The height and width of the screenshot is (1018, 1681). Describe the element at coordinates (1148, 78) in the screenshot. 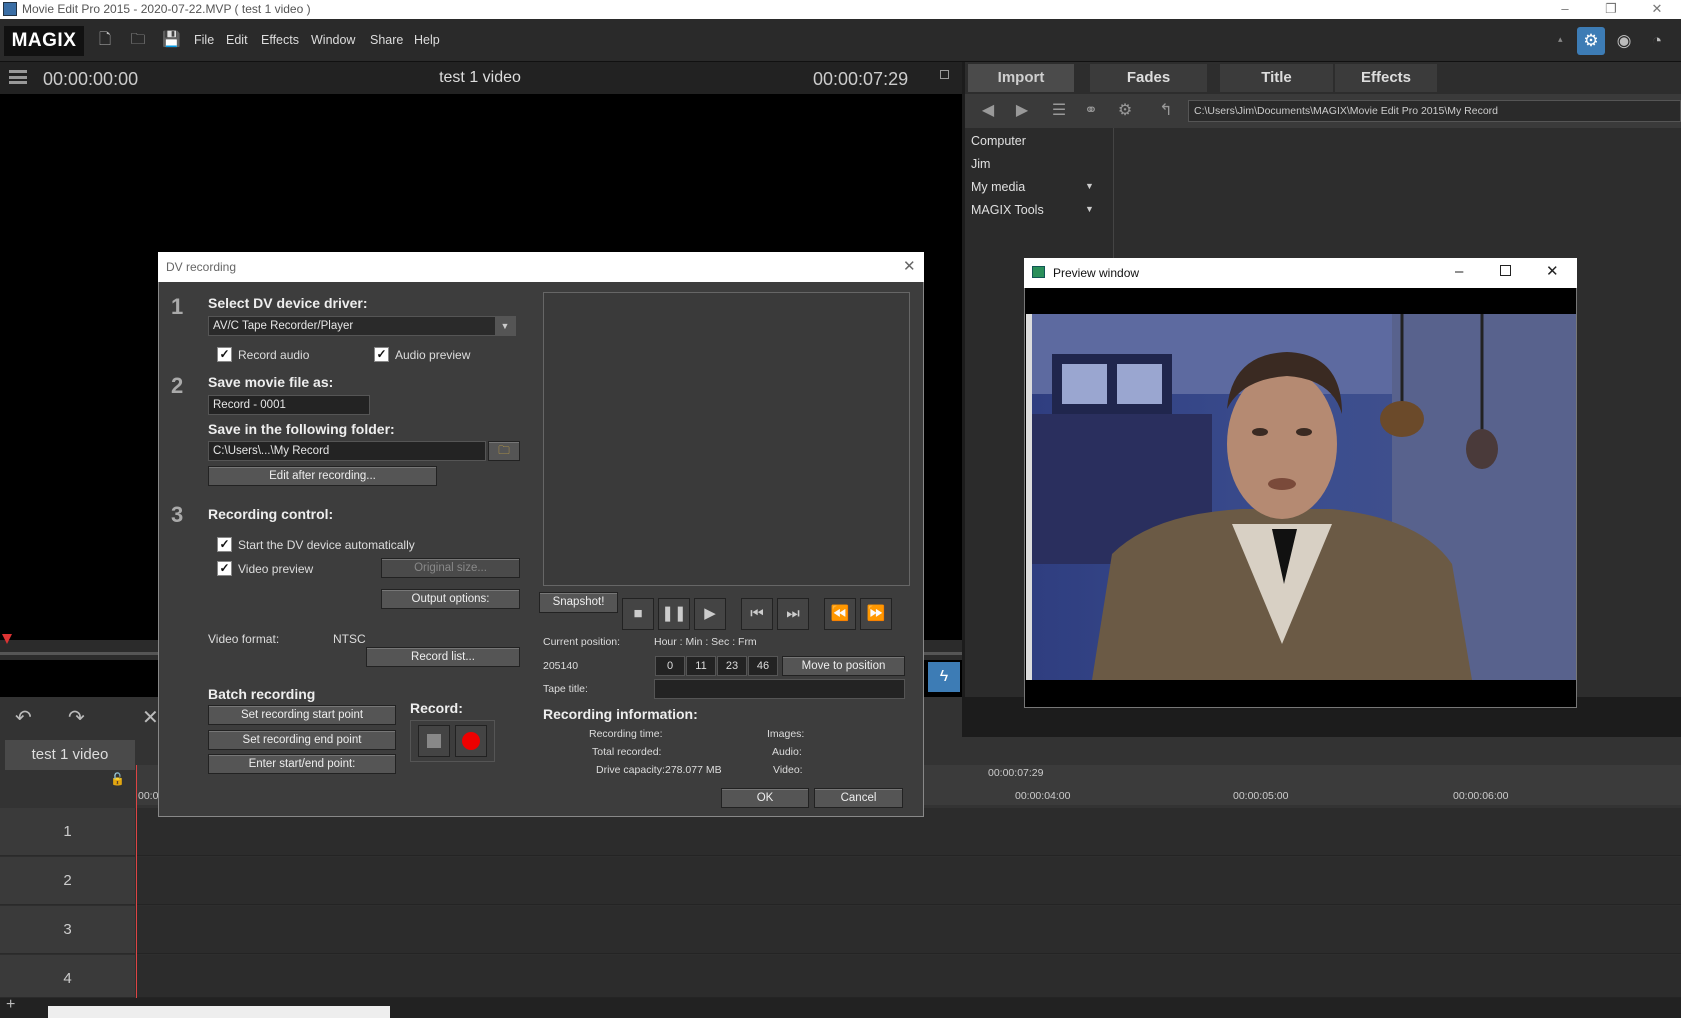

I see `tab-fades: Fades` at that location.